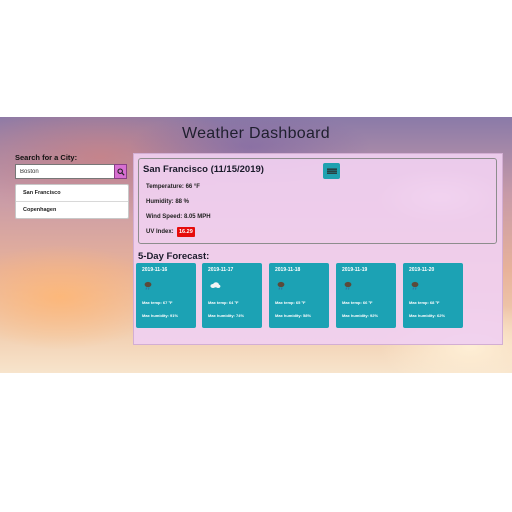  I want to click on forecast-max-temp: Max temp: 66 °F, so click(357, 302).